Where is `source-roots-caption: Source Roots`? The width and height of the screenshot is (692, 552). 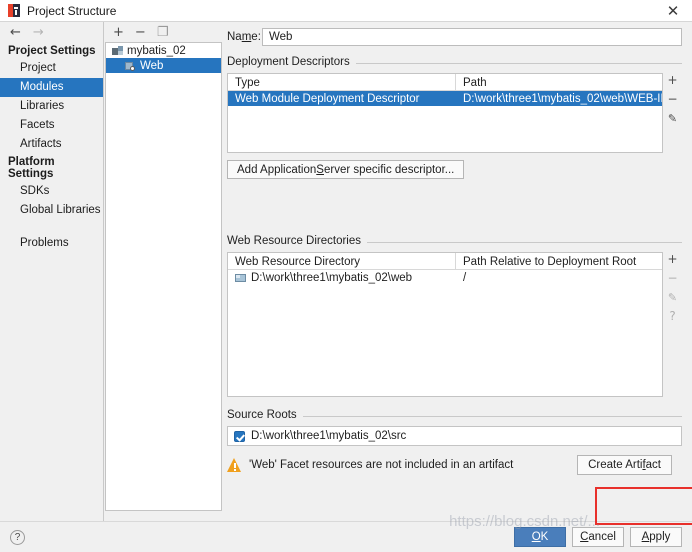
source-roots-caption: Source Roots is located at coordinates (265, 415).